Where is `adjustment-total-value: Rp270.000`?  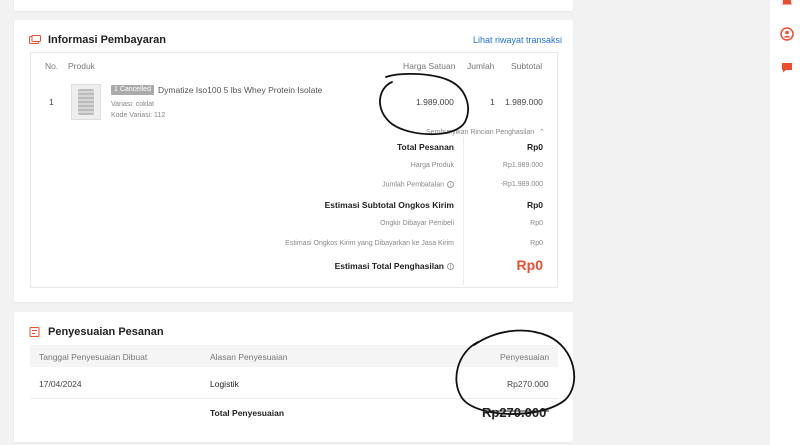 adjustment-total-value: Rp270.000 is located at coordinates (514, 412).